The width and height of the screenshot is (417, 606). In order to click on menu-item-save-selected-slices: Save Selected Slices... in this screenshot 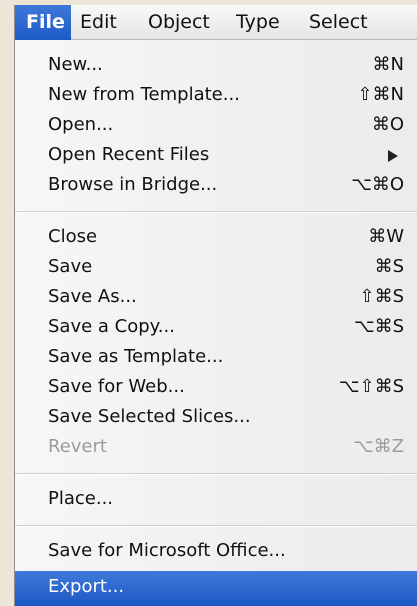, I will do `click(216, 417)`.